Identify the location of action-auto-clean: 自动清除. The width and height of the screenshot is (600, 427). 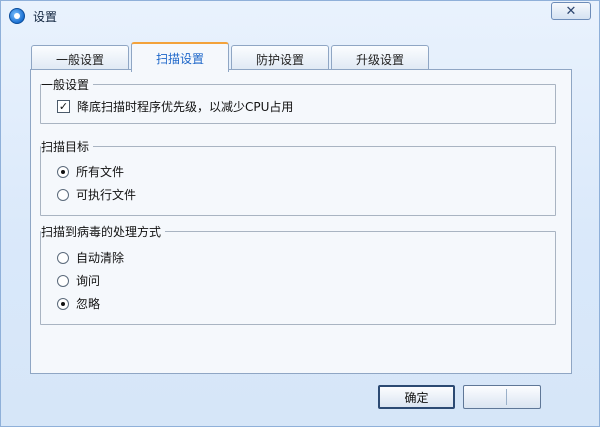
(90, 257).